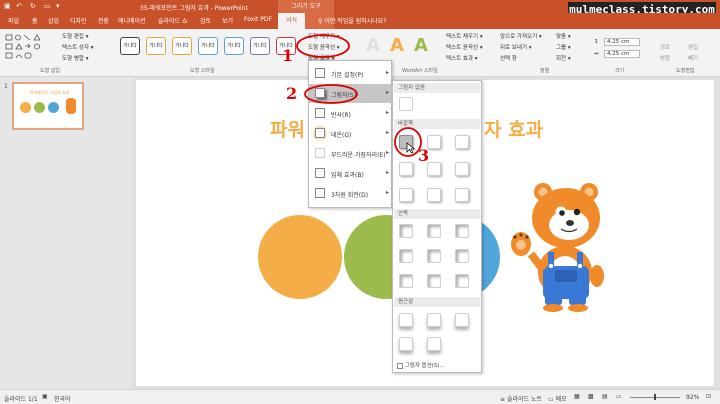  What do you see at coordinates (351, 73) in the screenshot?
I see `menu-item-preset: 기본 설정(P) ▸` at bounding box center [351, 73].